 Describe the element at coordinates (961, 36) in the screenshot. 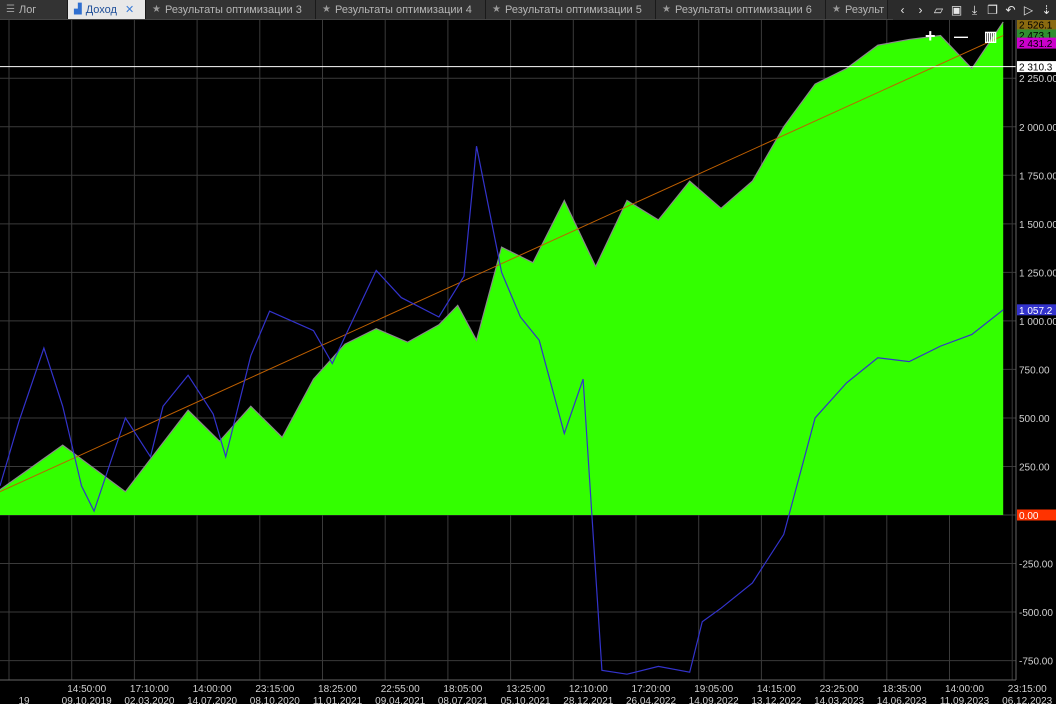

I see `zoom-out-icon: —` at that location.